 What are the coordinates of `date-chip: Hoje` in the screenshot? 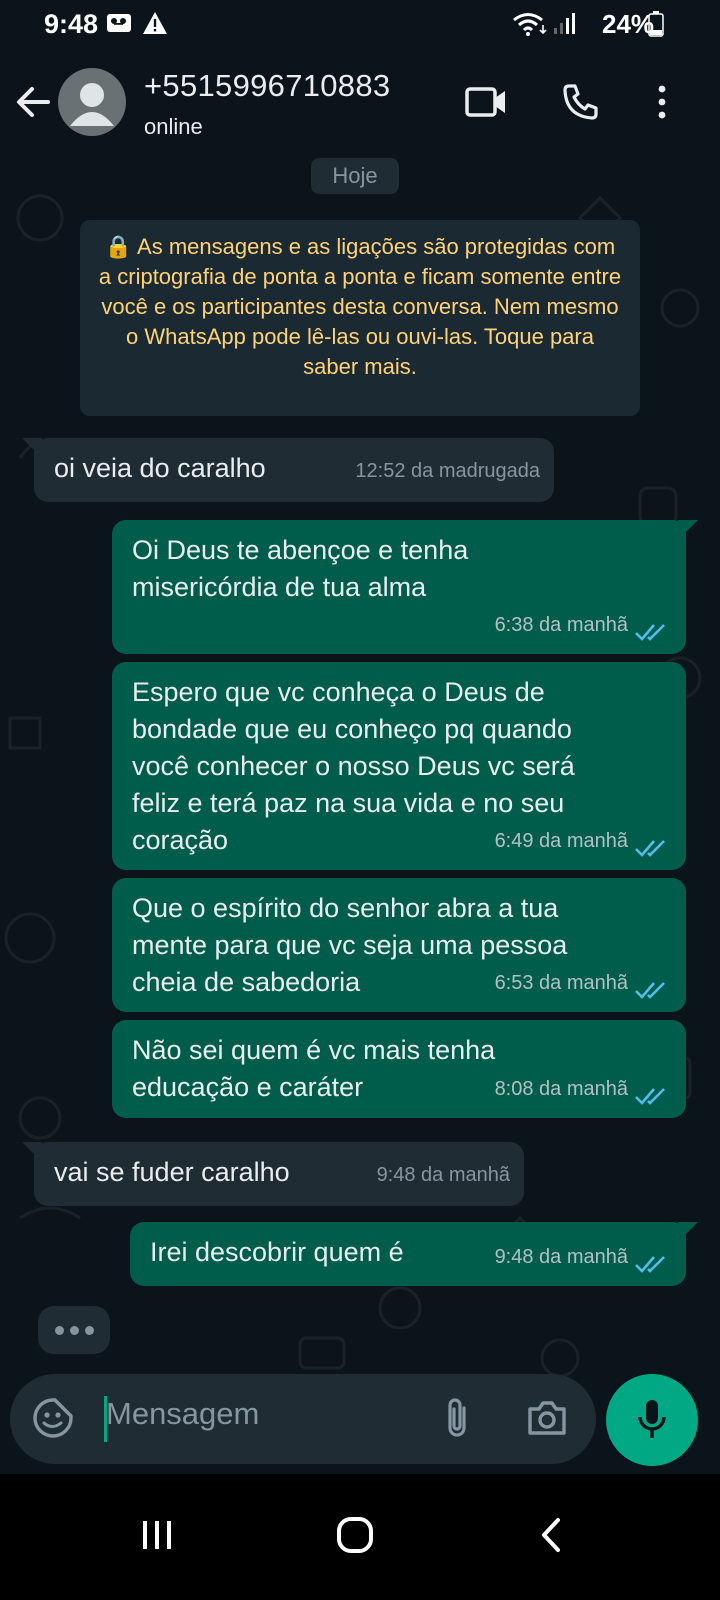 It's located at (355, 176).